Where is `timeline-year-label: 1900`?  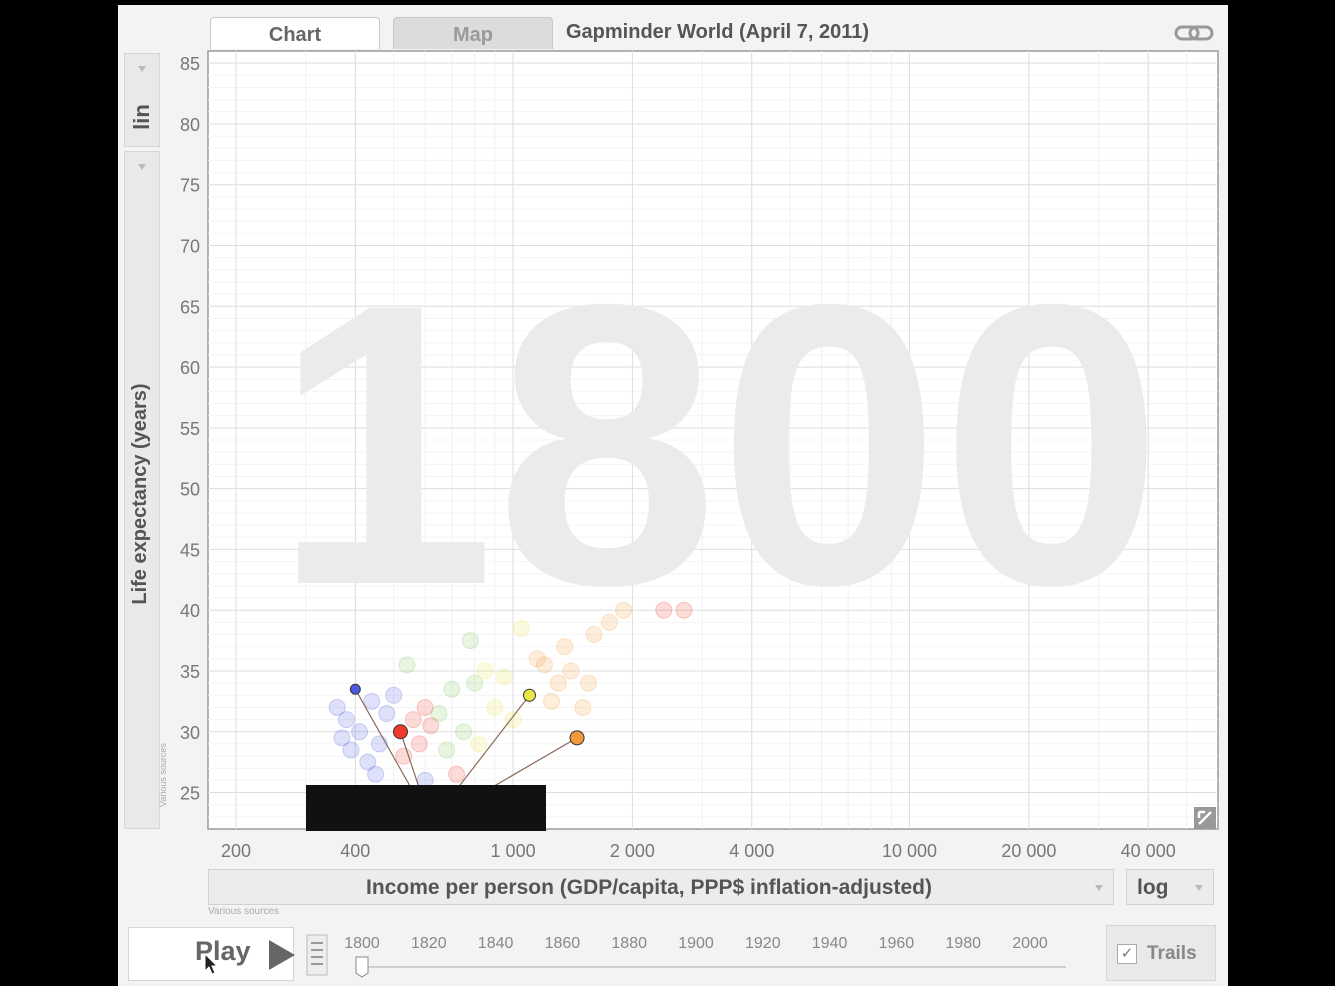 timeline-year-label: 1900 is located at coordinates (696, 943).